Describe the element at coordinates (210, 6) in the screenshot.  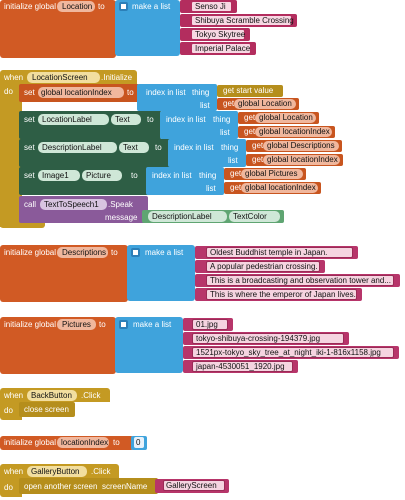
I see `text-value-1: Senso Ji` at that location.